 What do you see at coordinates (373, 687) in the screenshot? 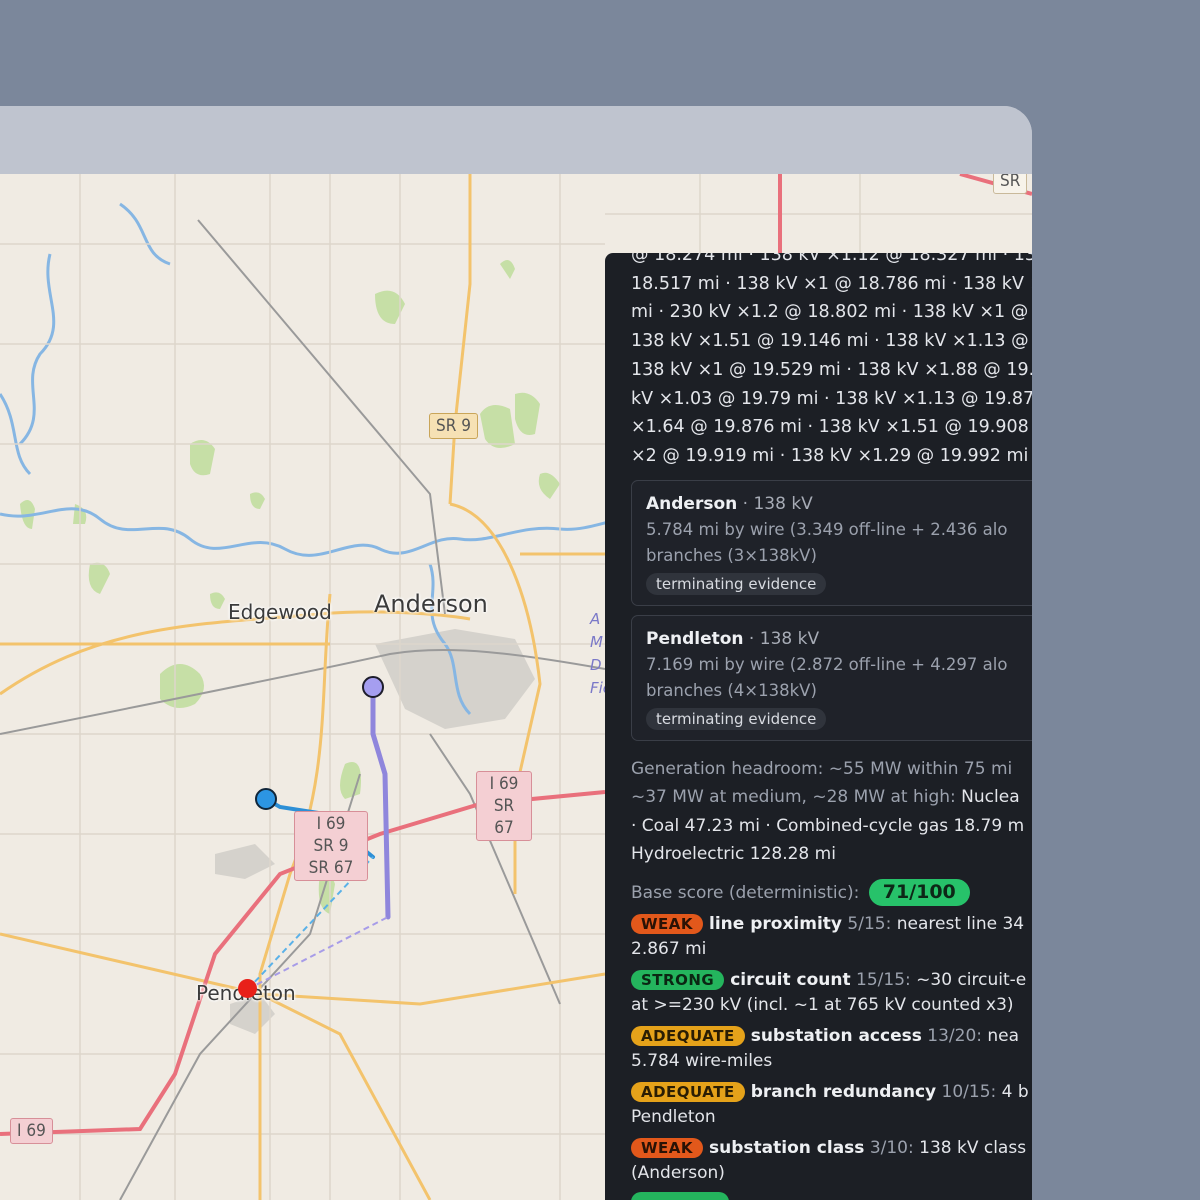
I see `substation-marker-anderson` at bounding box center [373, 687].